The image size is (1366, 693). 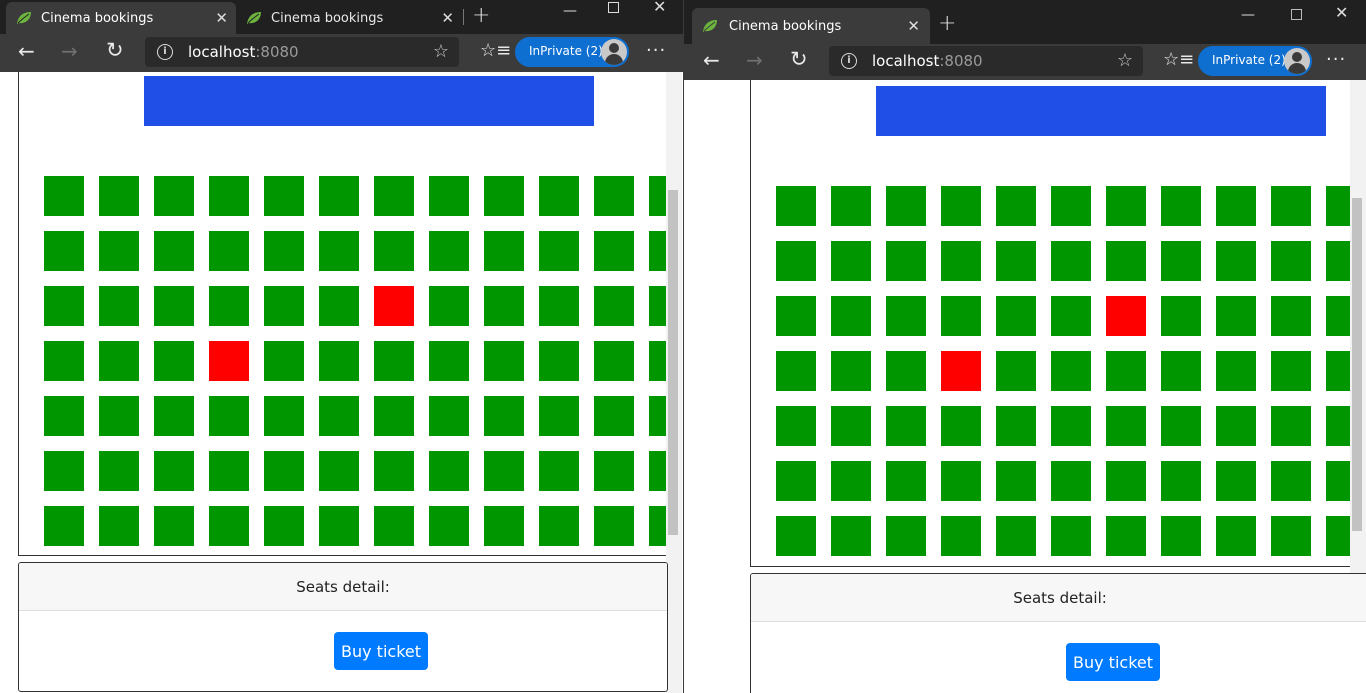 What do you see at coordinates (115, 50) in the screenshot?
I see `refresh-icon: ↻` at bounding box center [115, 50].